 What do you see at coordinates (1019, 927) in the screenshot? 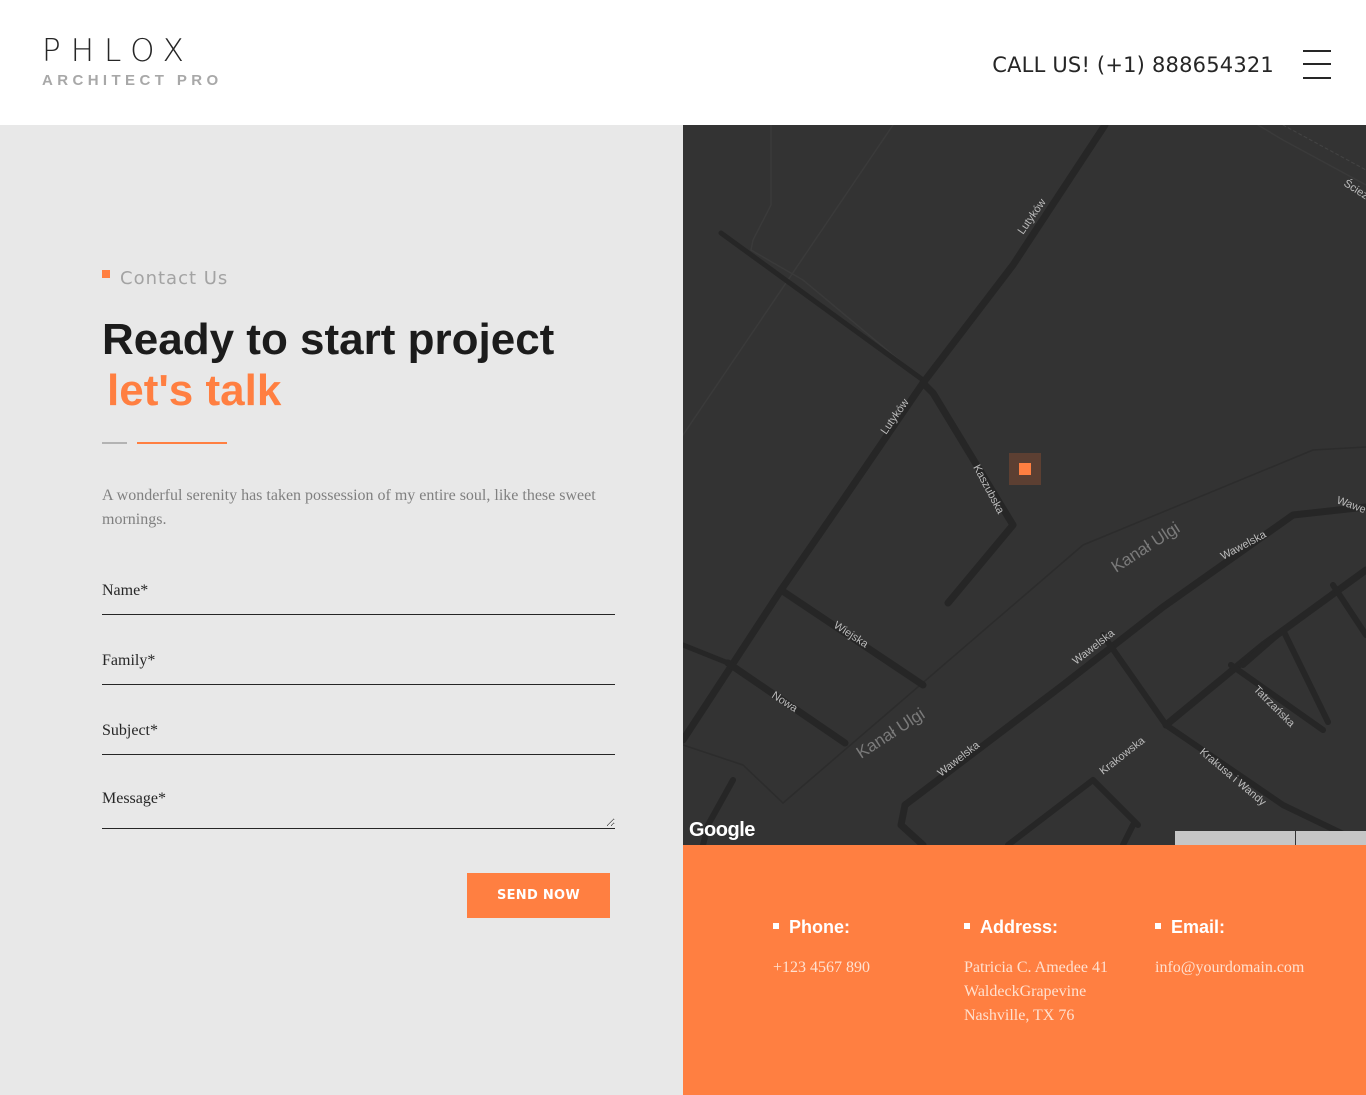
I see `address-title-label: Address:` at bounding box center [1019, 927].